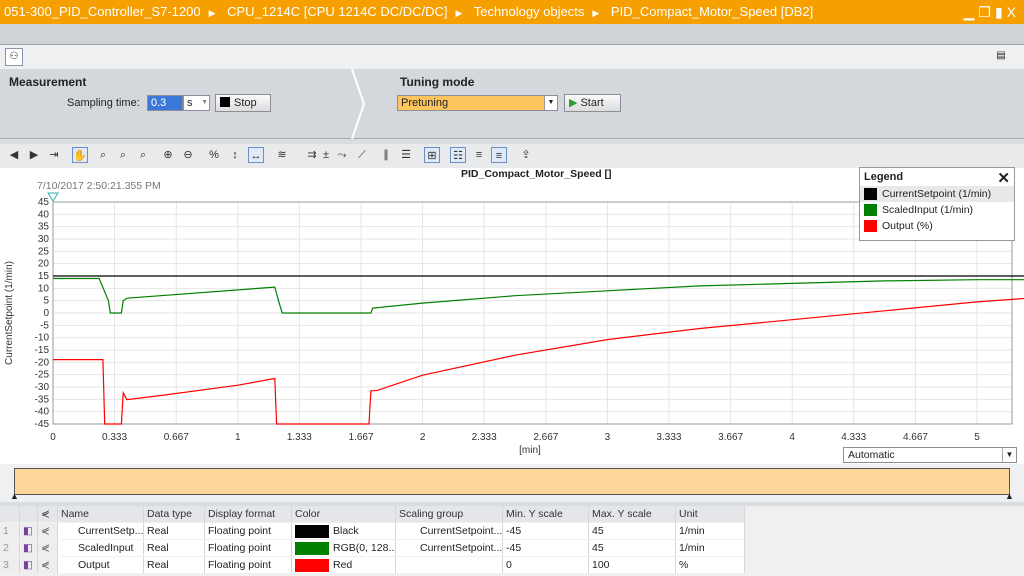  Describe the element at coordinates (14, 155) in the screenshot. I see `back-icon: ◀` at that location.